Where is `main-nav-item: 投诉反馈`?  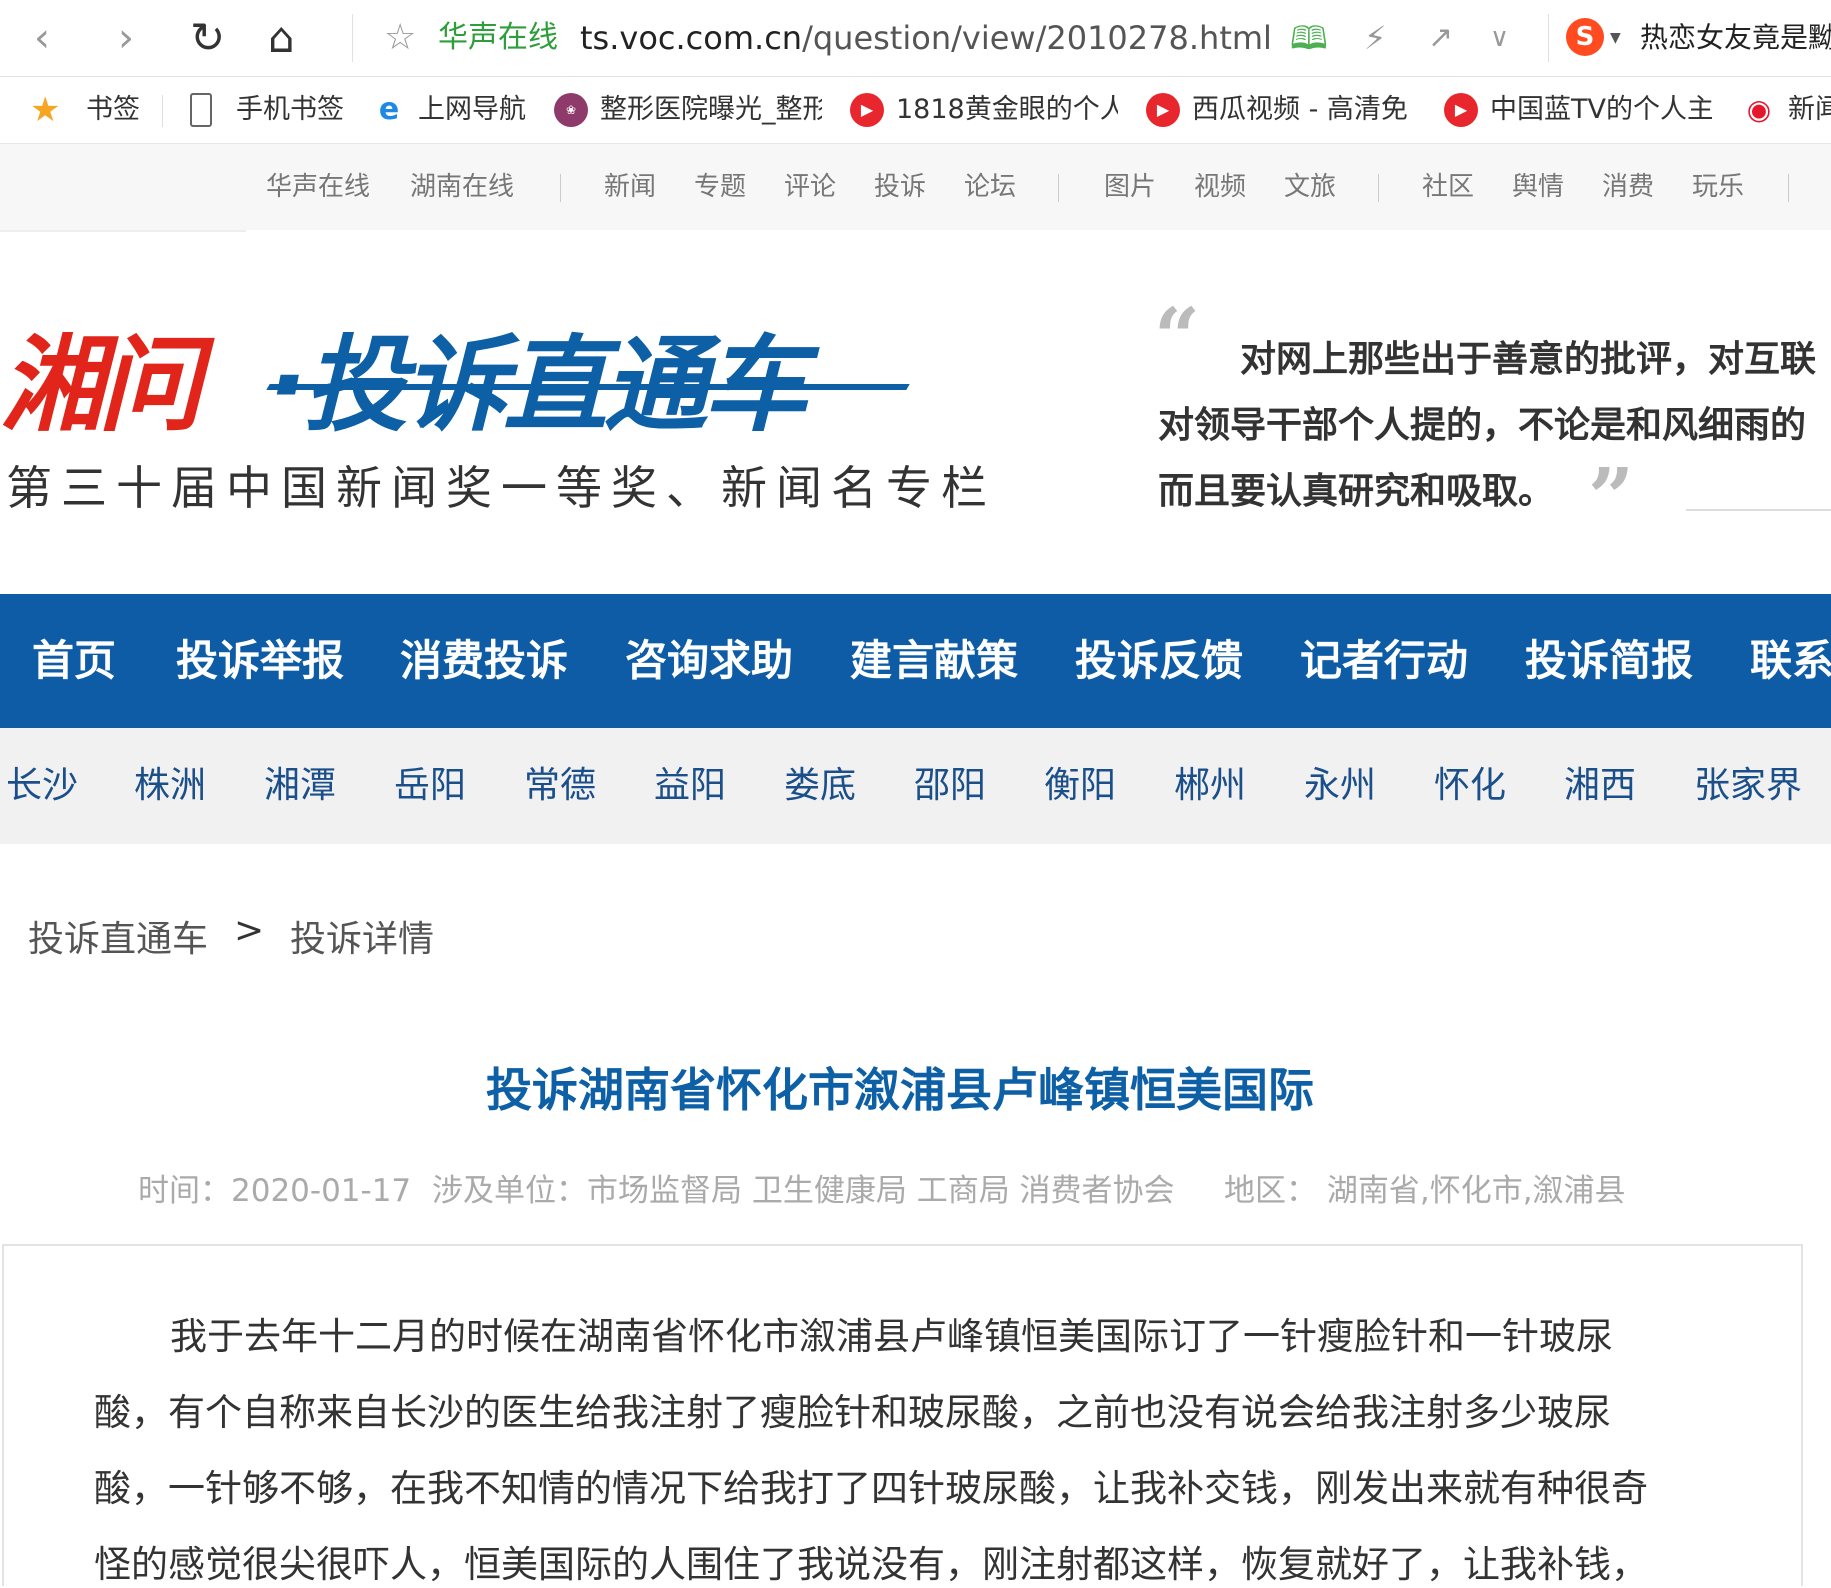
main-nav-item: 投诉反馈 is located at coordinates (1159, 661).